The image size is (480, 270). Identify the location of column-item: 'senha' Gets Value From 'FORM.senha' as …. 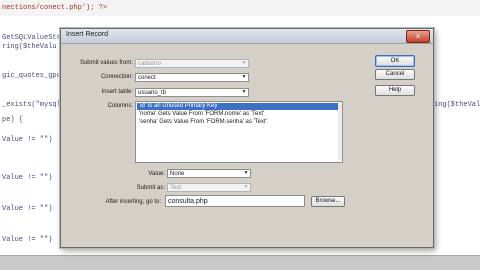
(239, 122).